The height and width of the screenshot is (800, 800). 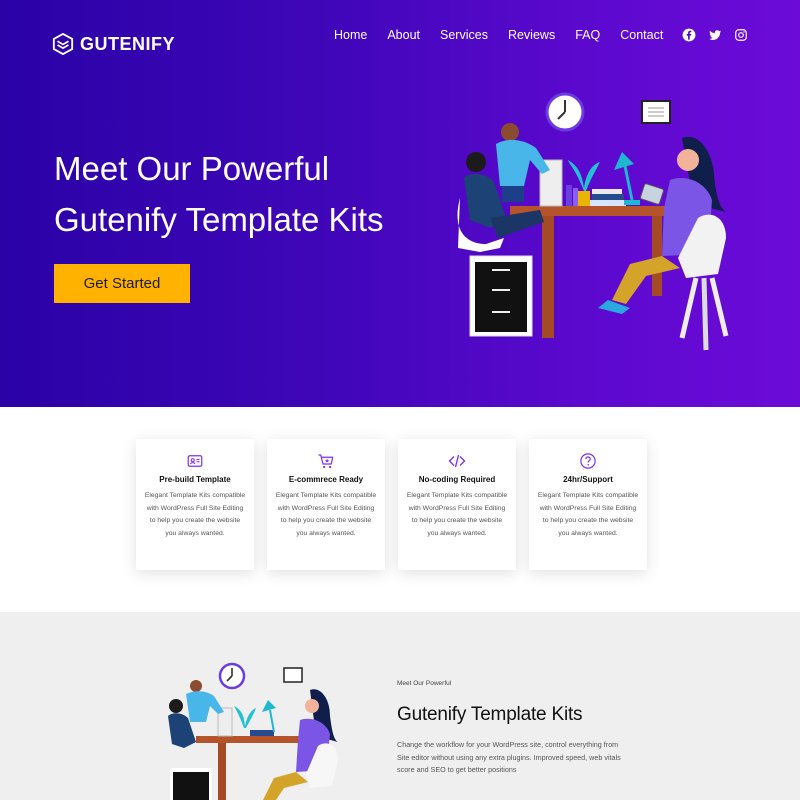 I want to click on nav-home: Home, so click(x=350, y=35).